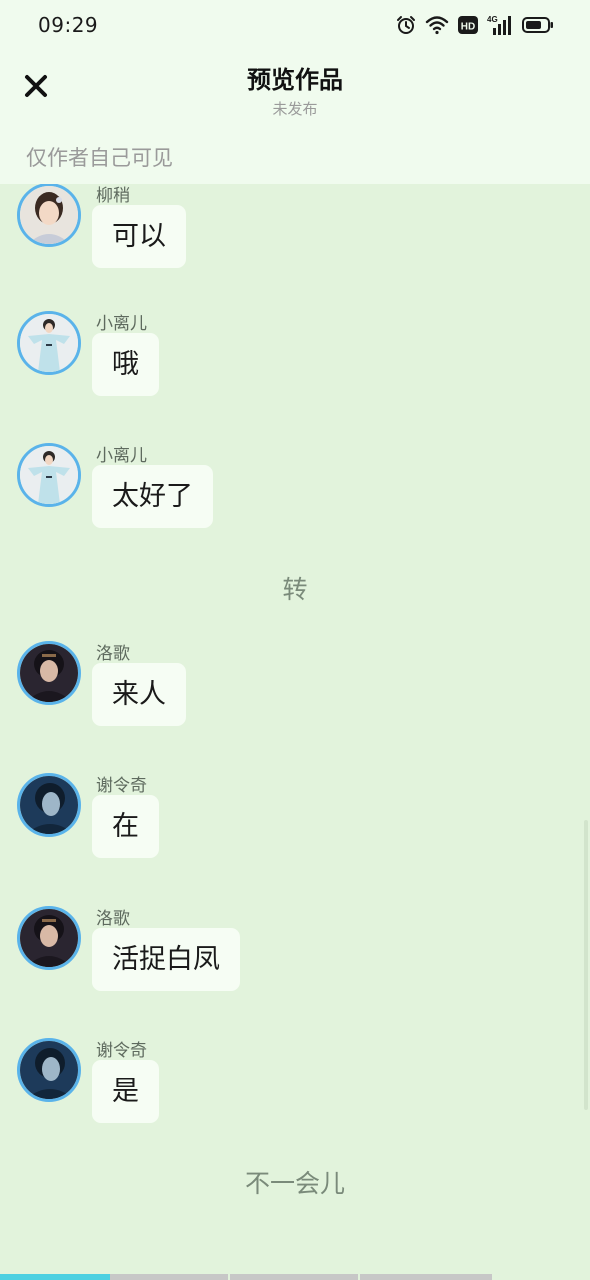  What do you see at coordinates (152, 496) in the screenshot?
I see `message-bubble: 太好了` at bounding box center [152, 496].